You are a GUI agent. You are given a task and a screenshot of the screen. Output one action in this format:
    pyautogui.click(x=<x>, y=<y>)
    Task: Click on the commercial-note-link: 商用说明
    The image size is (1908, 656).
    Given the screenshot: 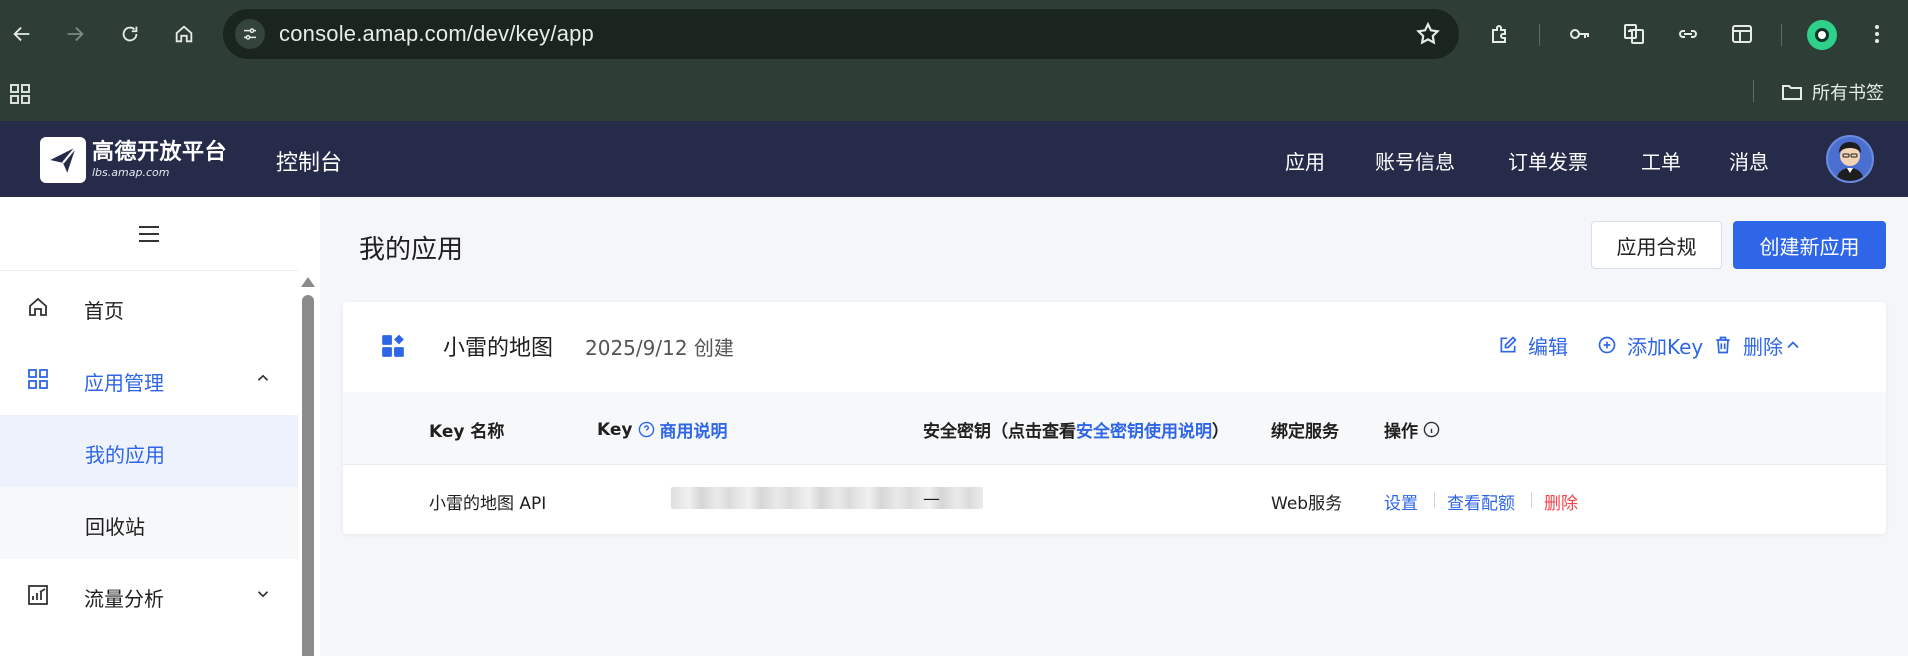 What is the action you would take?
    pyautogui.click(x=694, y=429)
    